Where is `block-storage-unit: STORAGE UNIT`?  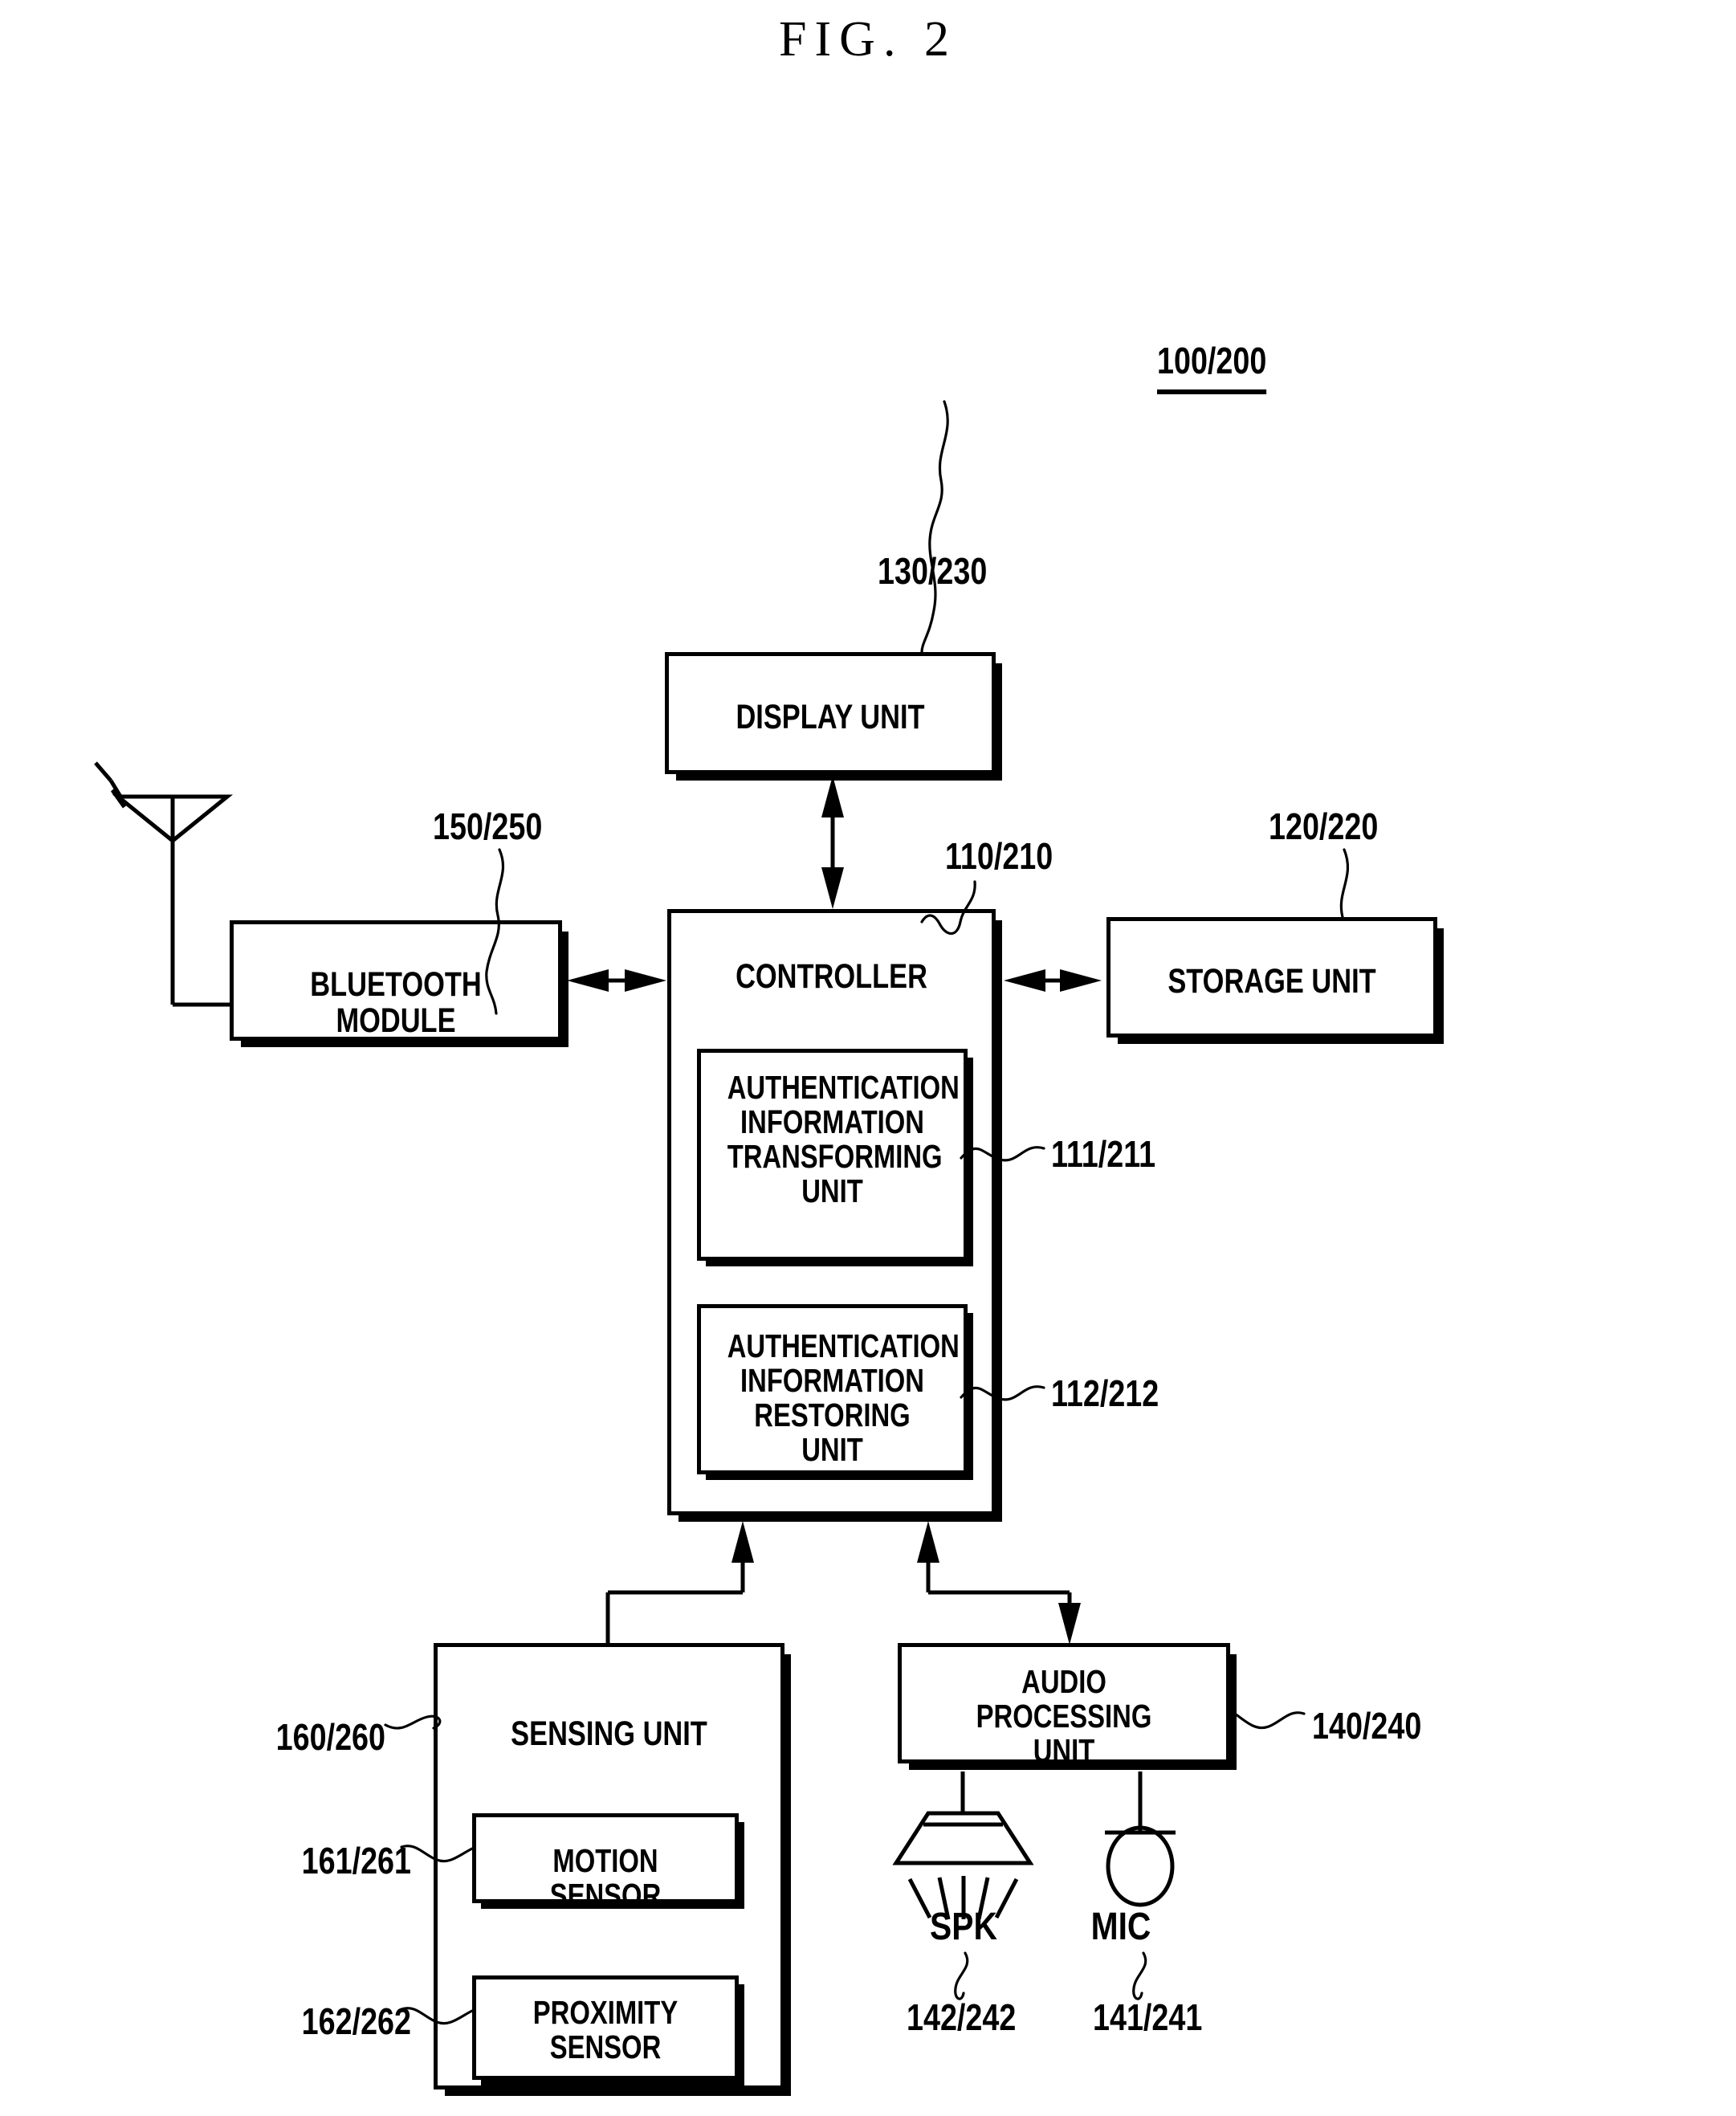 block-storage-unit: STORAGE UNIT is located at coordinates (1271, 977).